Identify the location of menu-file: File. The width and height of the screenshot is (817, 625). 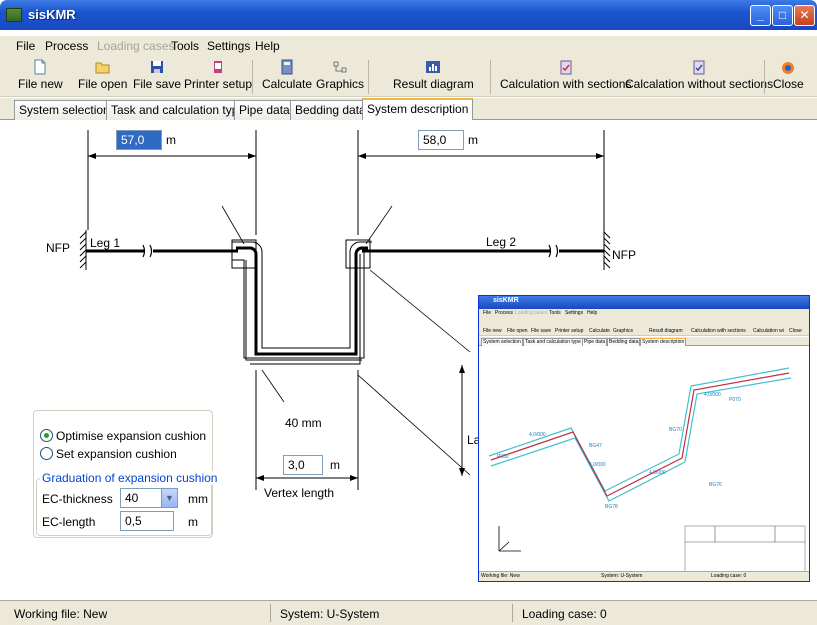
(25, 46).